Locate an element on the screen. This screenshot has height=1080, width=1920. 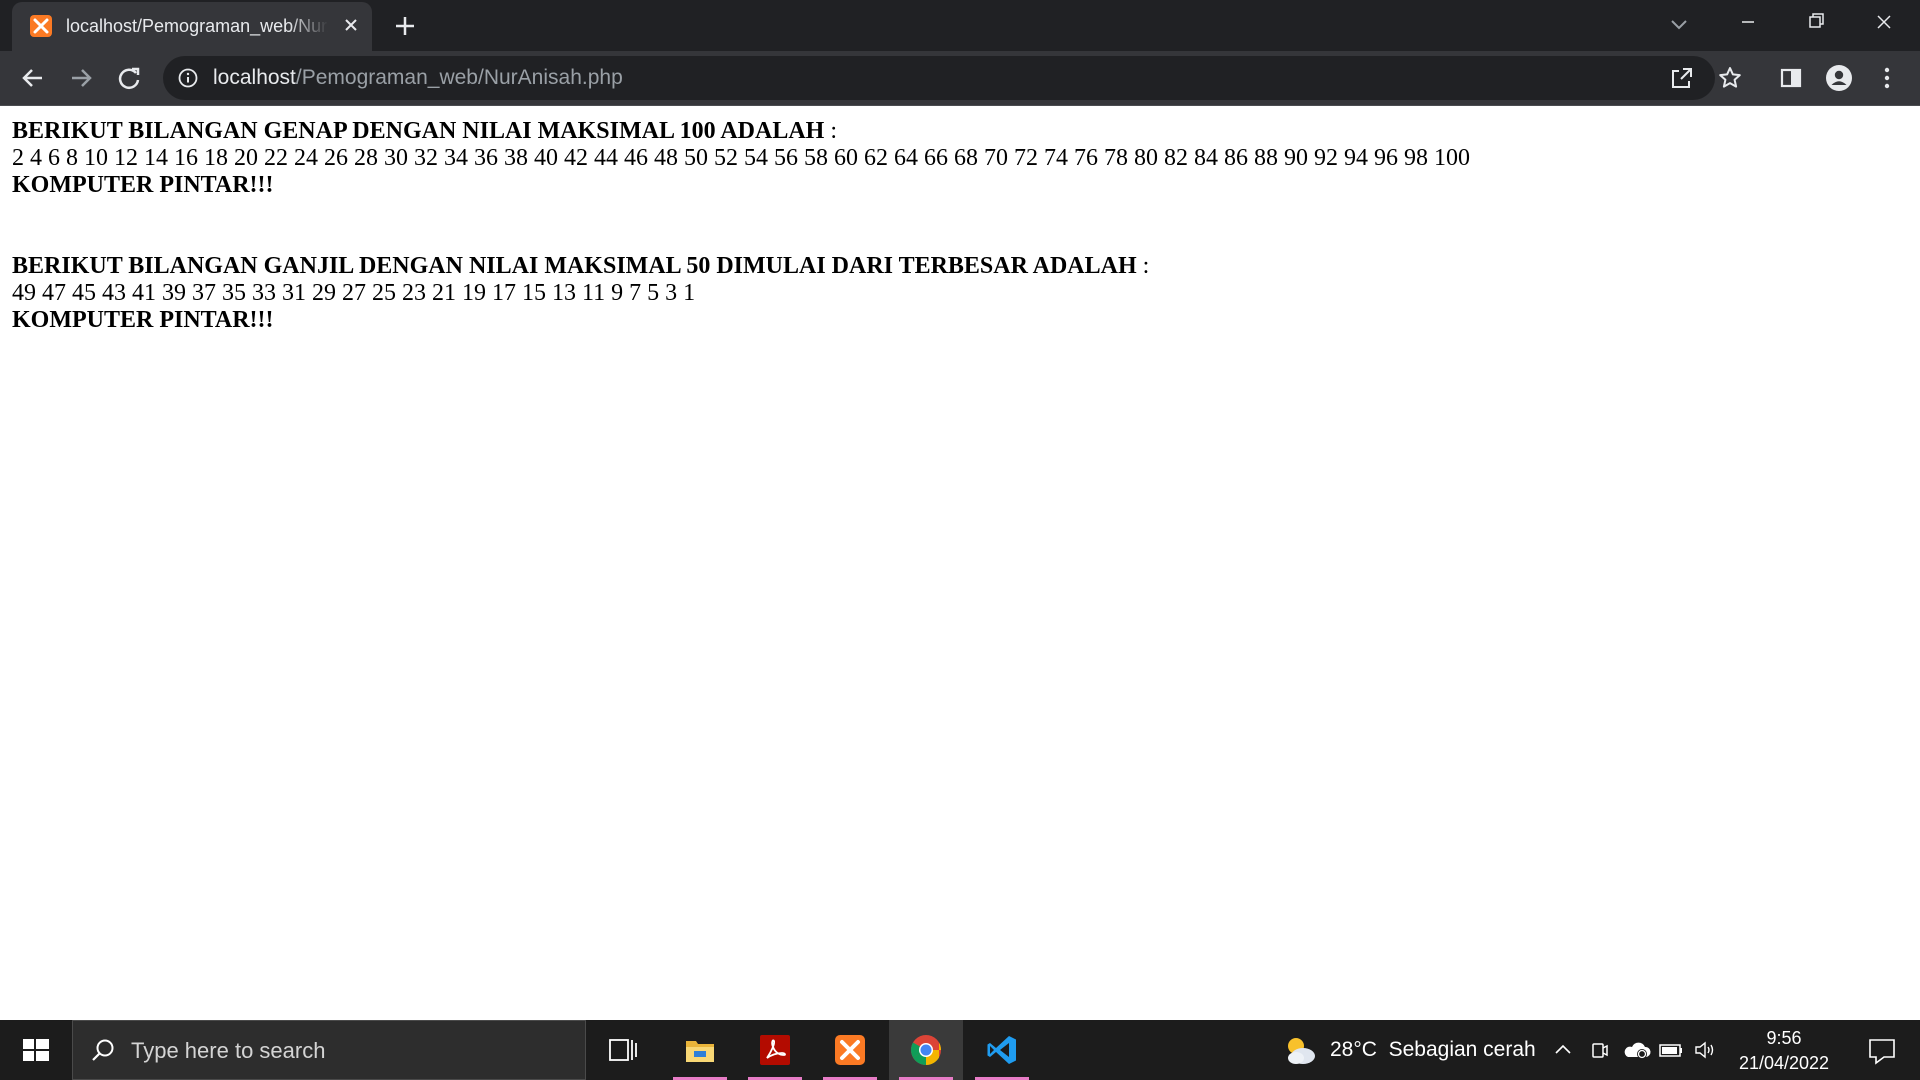
volume-speaker-icon is located at coordinates (1705, 1050).